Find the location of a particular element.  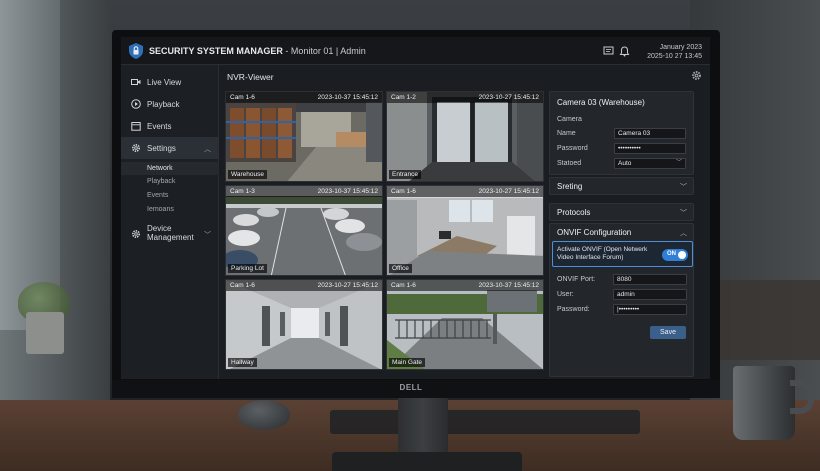

onvif-section-title: ONVIF Configuration is located at coordinates (594, 232).